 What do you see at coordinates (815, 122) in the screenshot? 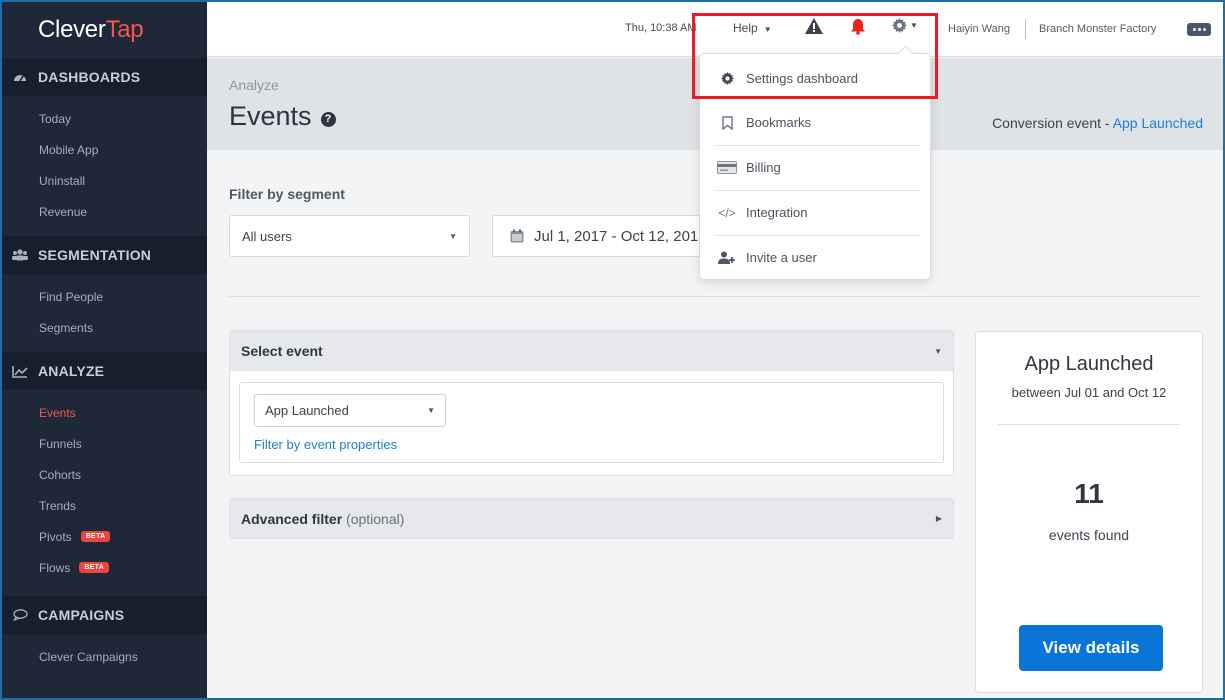
I see `menu-item-bookmarks: Bookmarks` at bounding box center [815, 122].